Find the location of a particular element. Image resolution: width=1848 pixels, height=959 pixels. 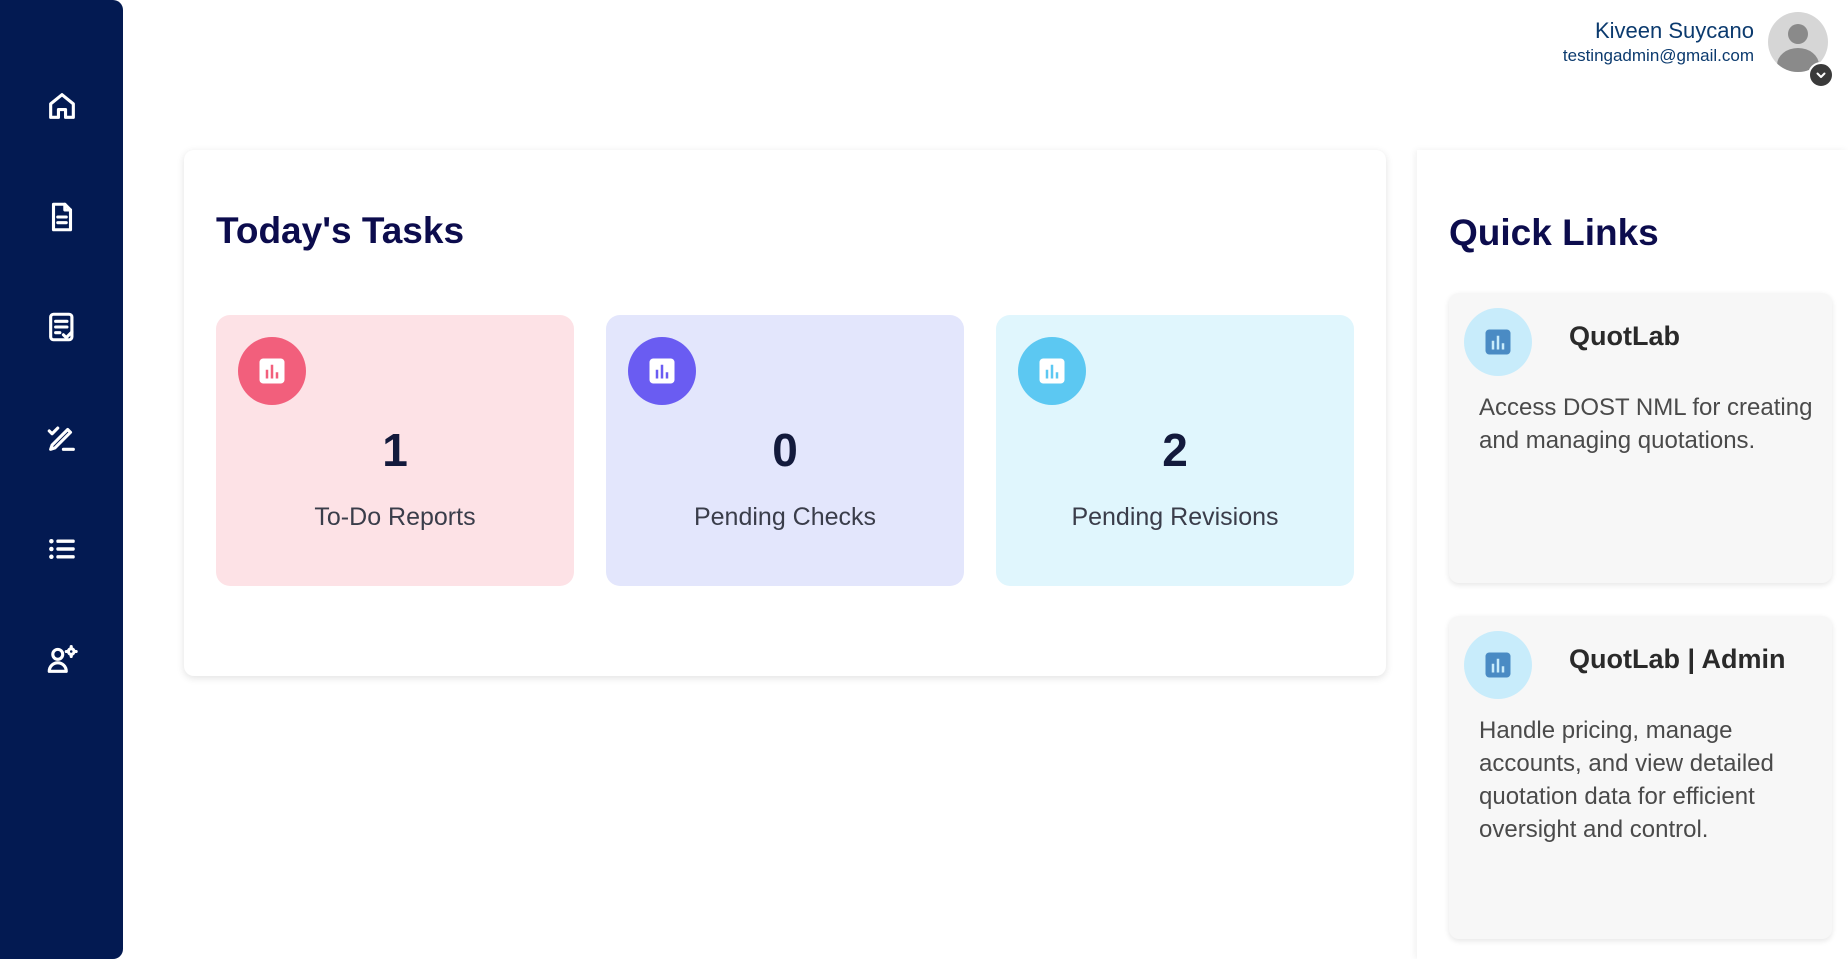

document-icon is located at coordinates (61, 217).